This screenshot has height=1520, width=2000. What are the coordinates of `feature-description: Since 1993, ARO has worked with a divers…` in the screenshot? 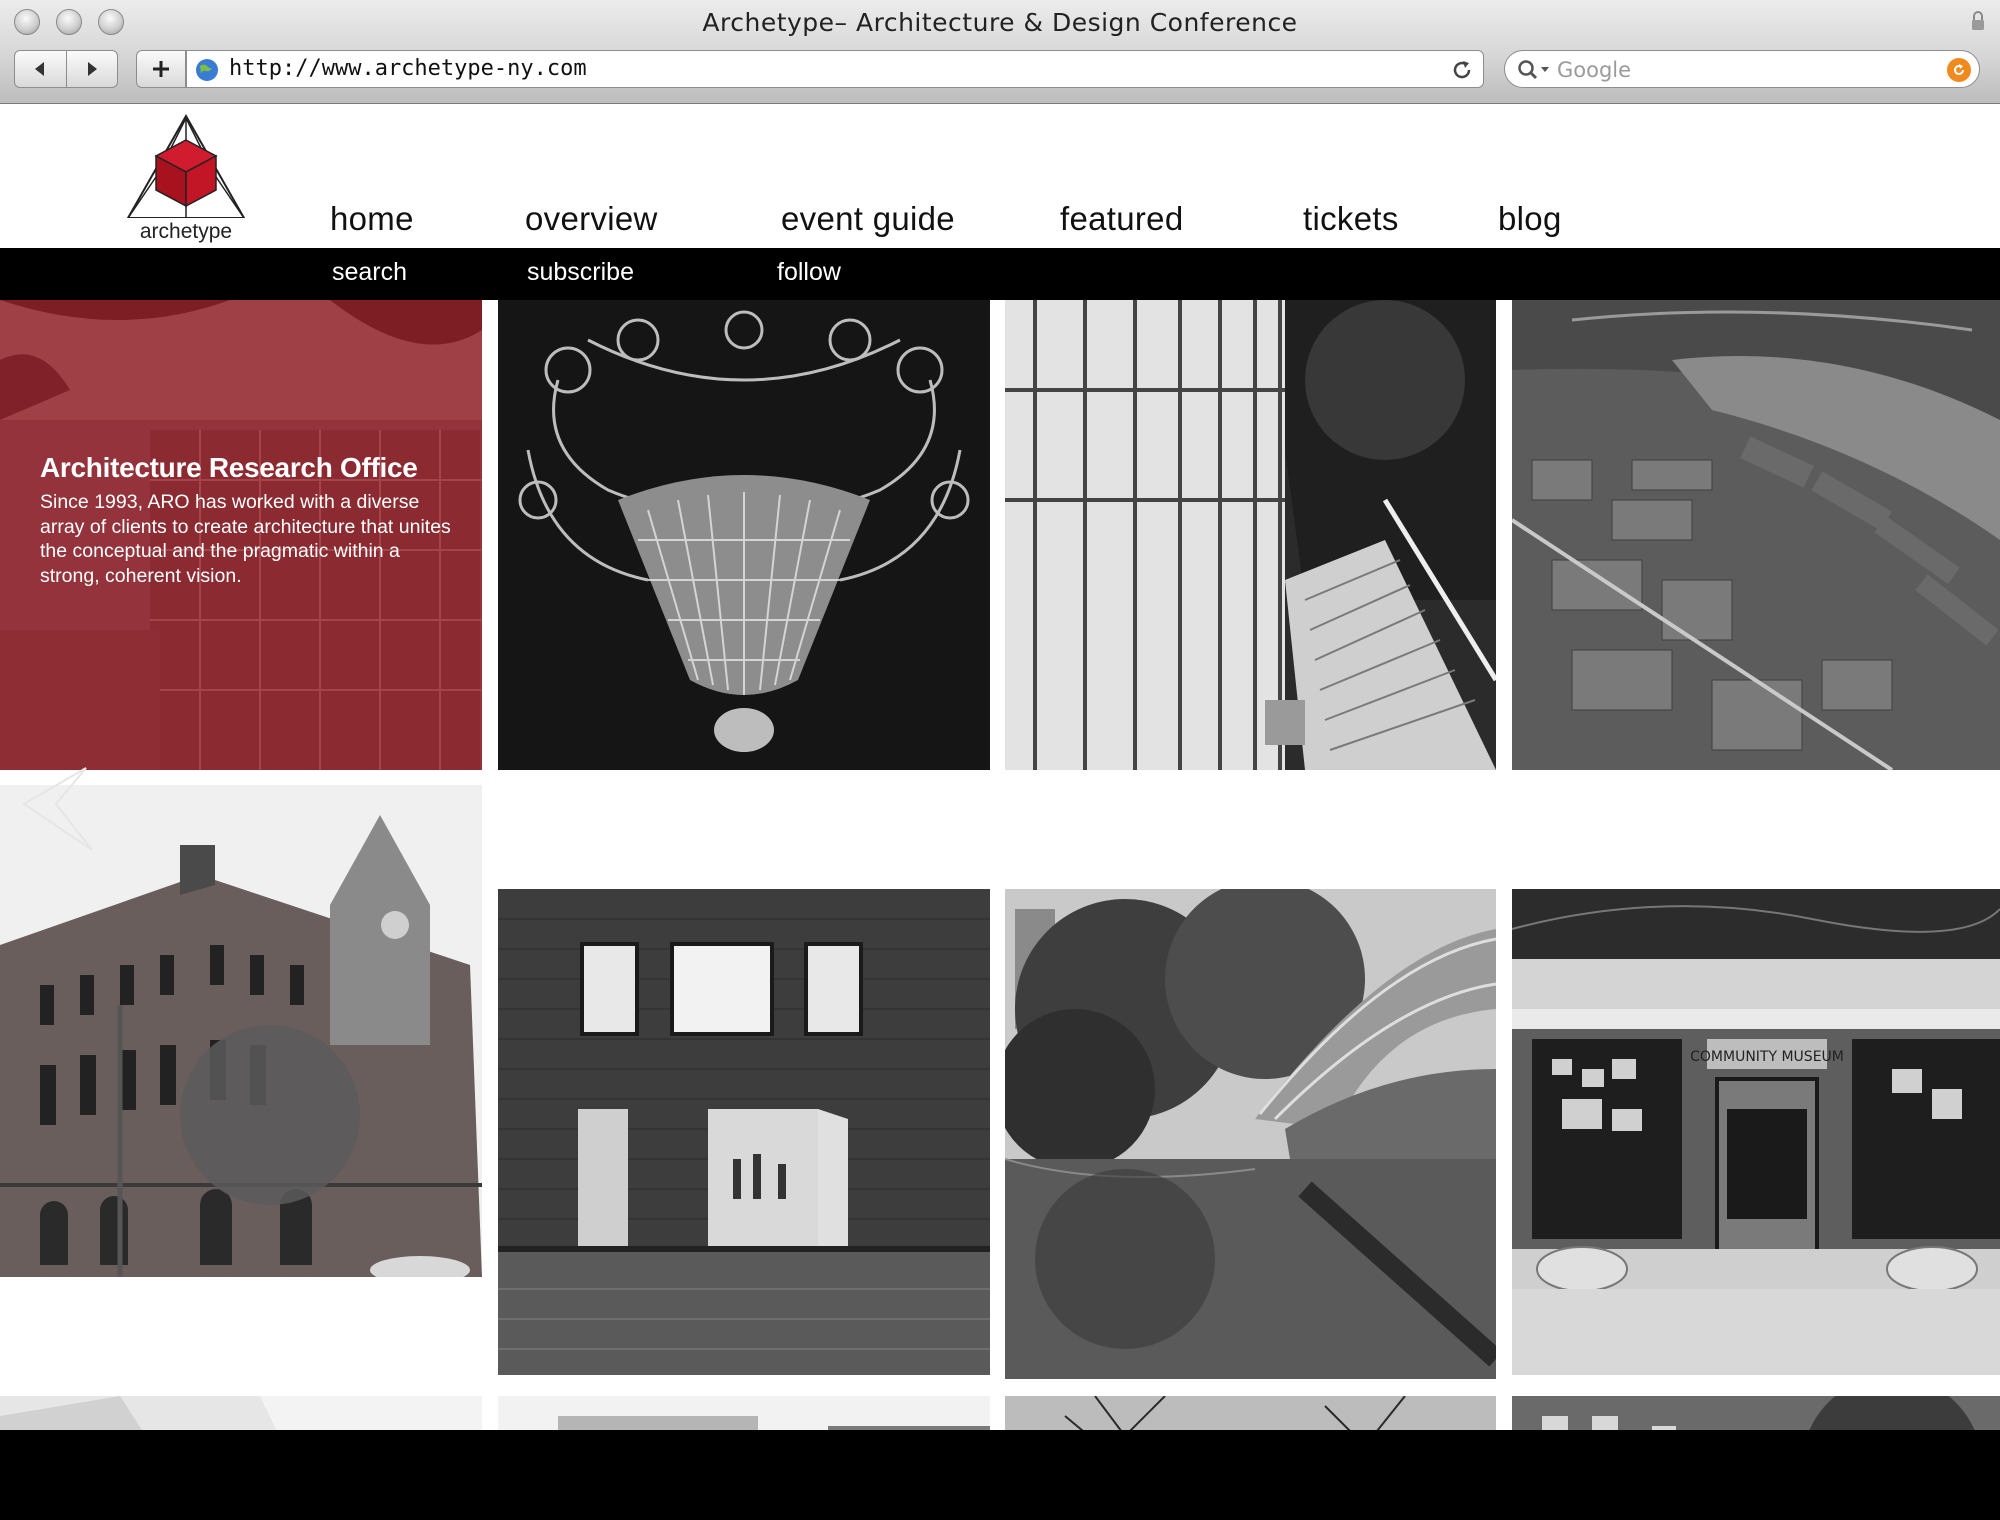 It's located at (245, 539).